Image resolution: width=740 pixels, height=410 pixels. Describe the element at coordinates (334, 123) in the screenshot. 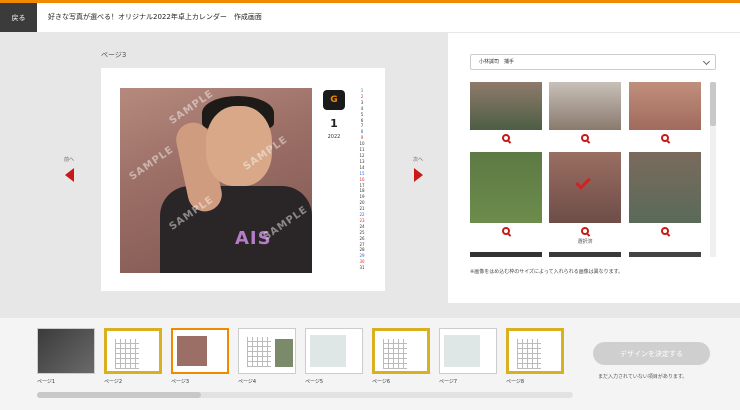

I see `calendar-month: 1` at that location.